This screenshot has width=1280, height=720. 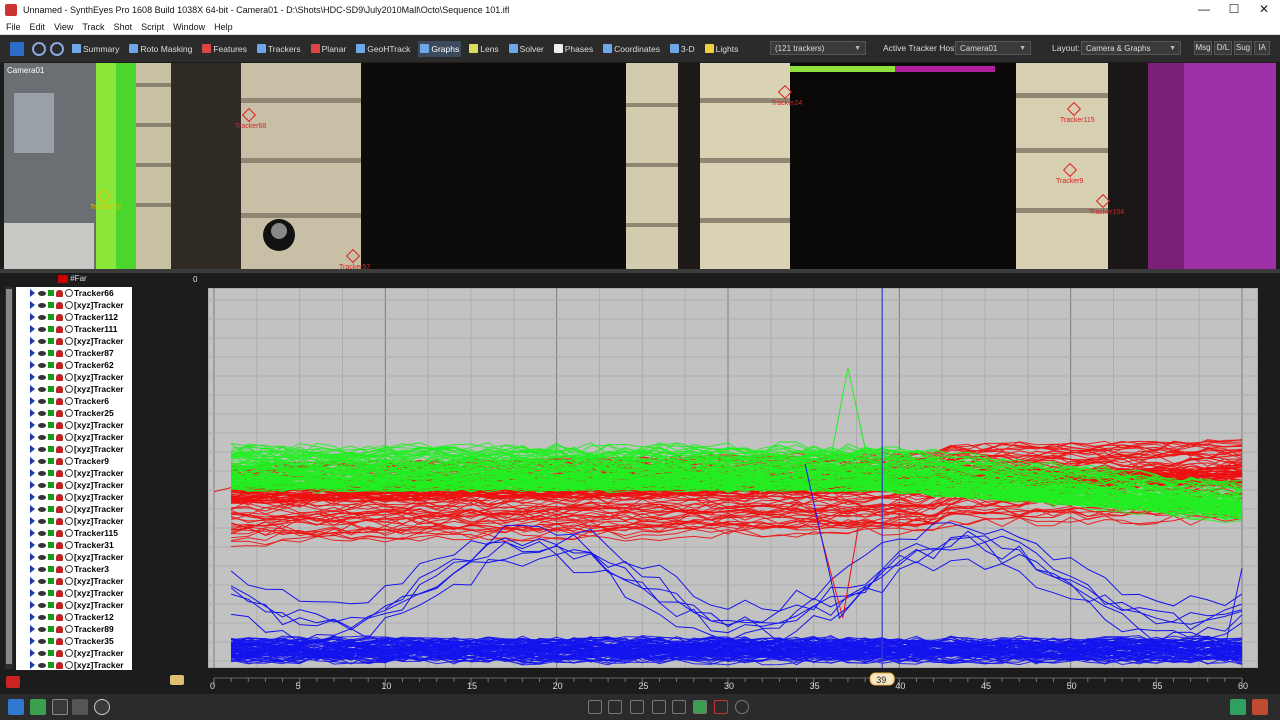 What do you see at coordinates (123, 27) in the screenshot?
I see `menu-shot: Shot` at bounding box center [123, 27].